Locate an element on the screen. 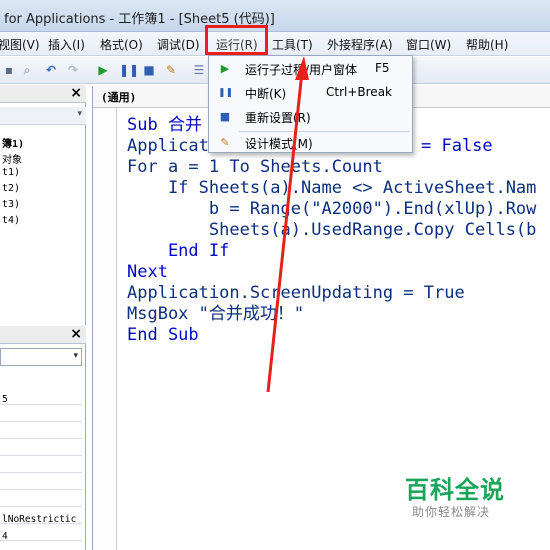 The width and height of the screenshot is (550, 550). watermark-logo: 百科全说 is located at coordinates (455, 490).